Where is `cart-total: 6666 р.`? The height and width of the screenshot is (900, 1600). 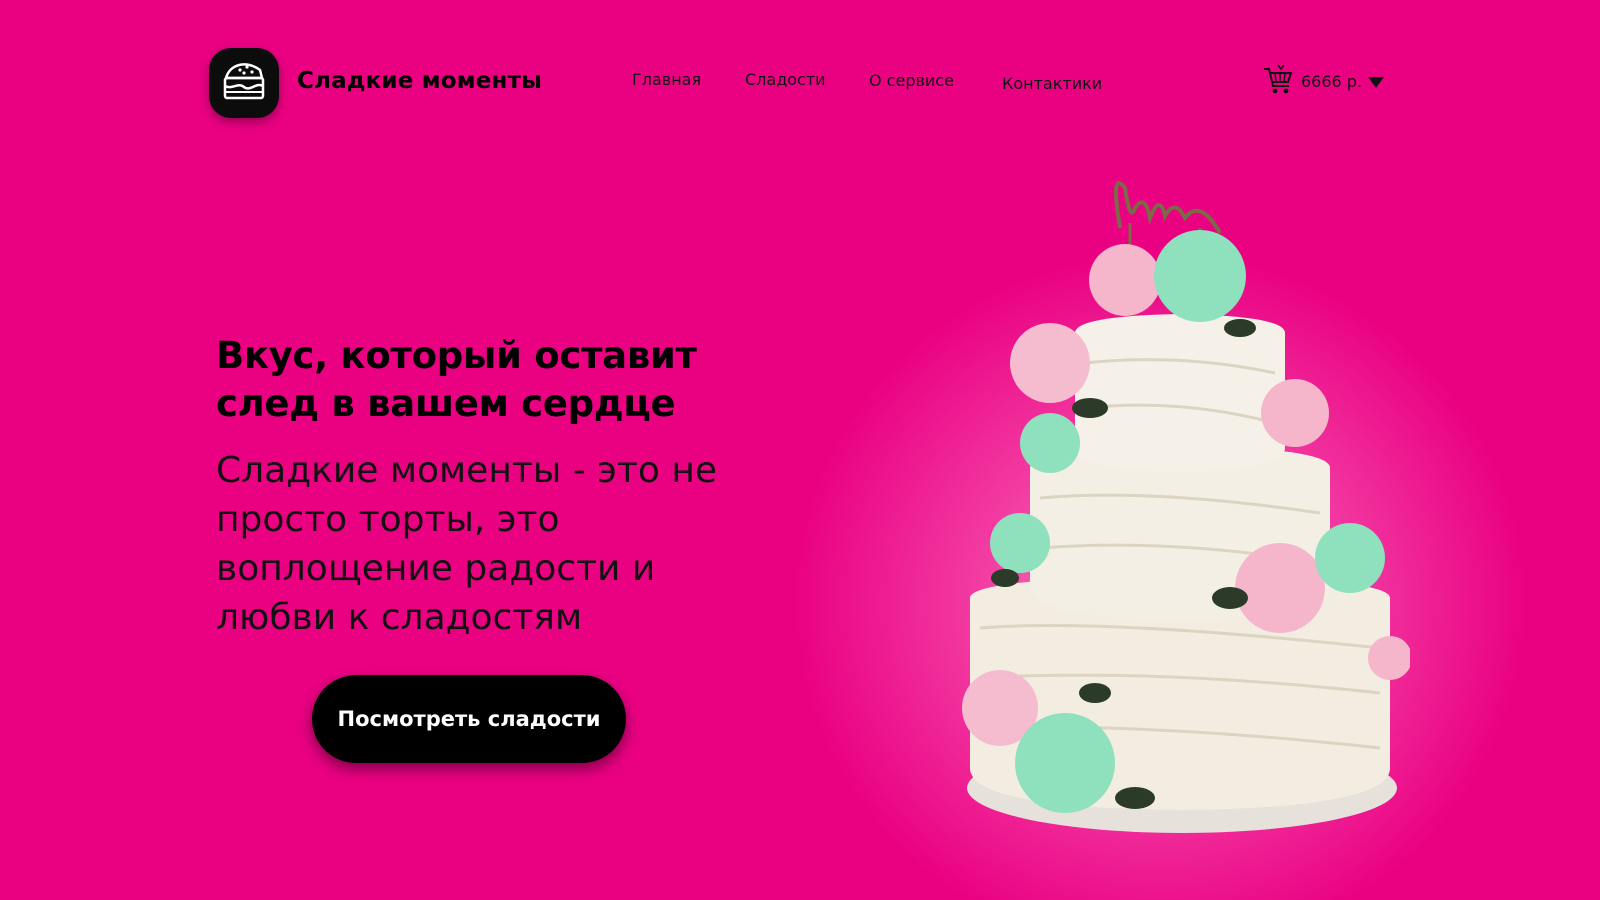 cart-total: 6666 р. is located at coordinates (1331, 81).